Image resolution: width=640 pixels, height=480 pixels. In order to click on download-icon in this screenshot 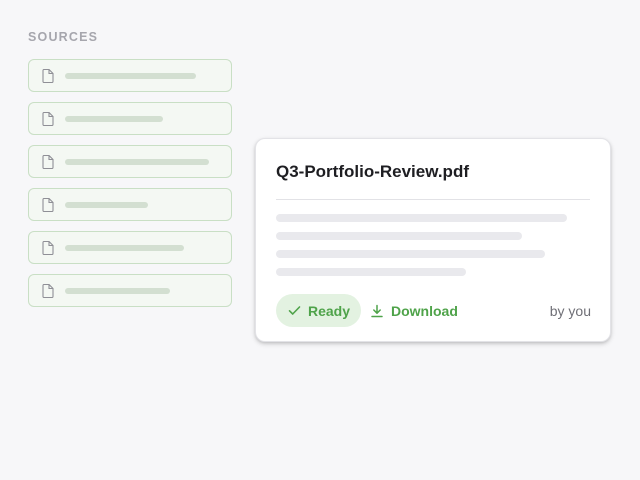, I will do `click(377, 310)`.